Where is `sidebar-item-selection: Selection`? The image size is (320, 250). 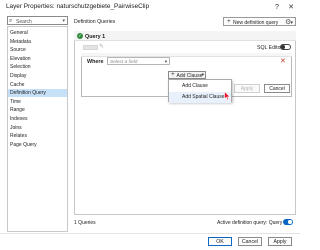 sidebar-item-selection: Selection is located at coordinates (37, 67).